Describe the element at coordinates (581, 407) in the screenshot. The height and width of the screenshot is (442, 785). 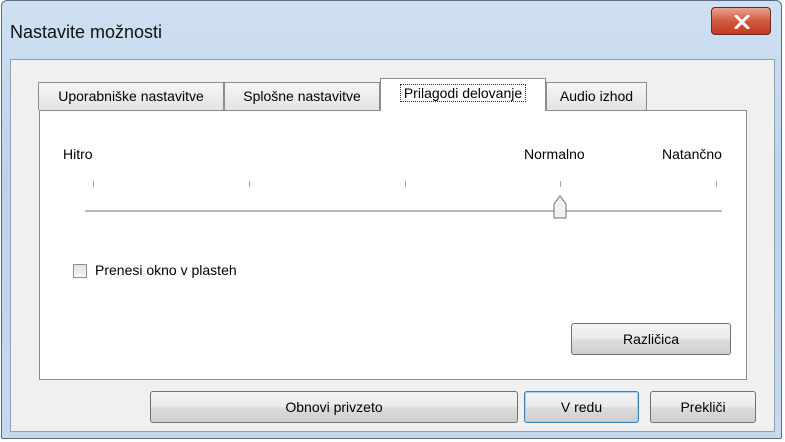
I see `ok-button: V redu` at that location.